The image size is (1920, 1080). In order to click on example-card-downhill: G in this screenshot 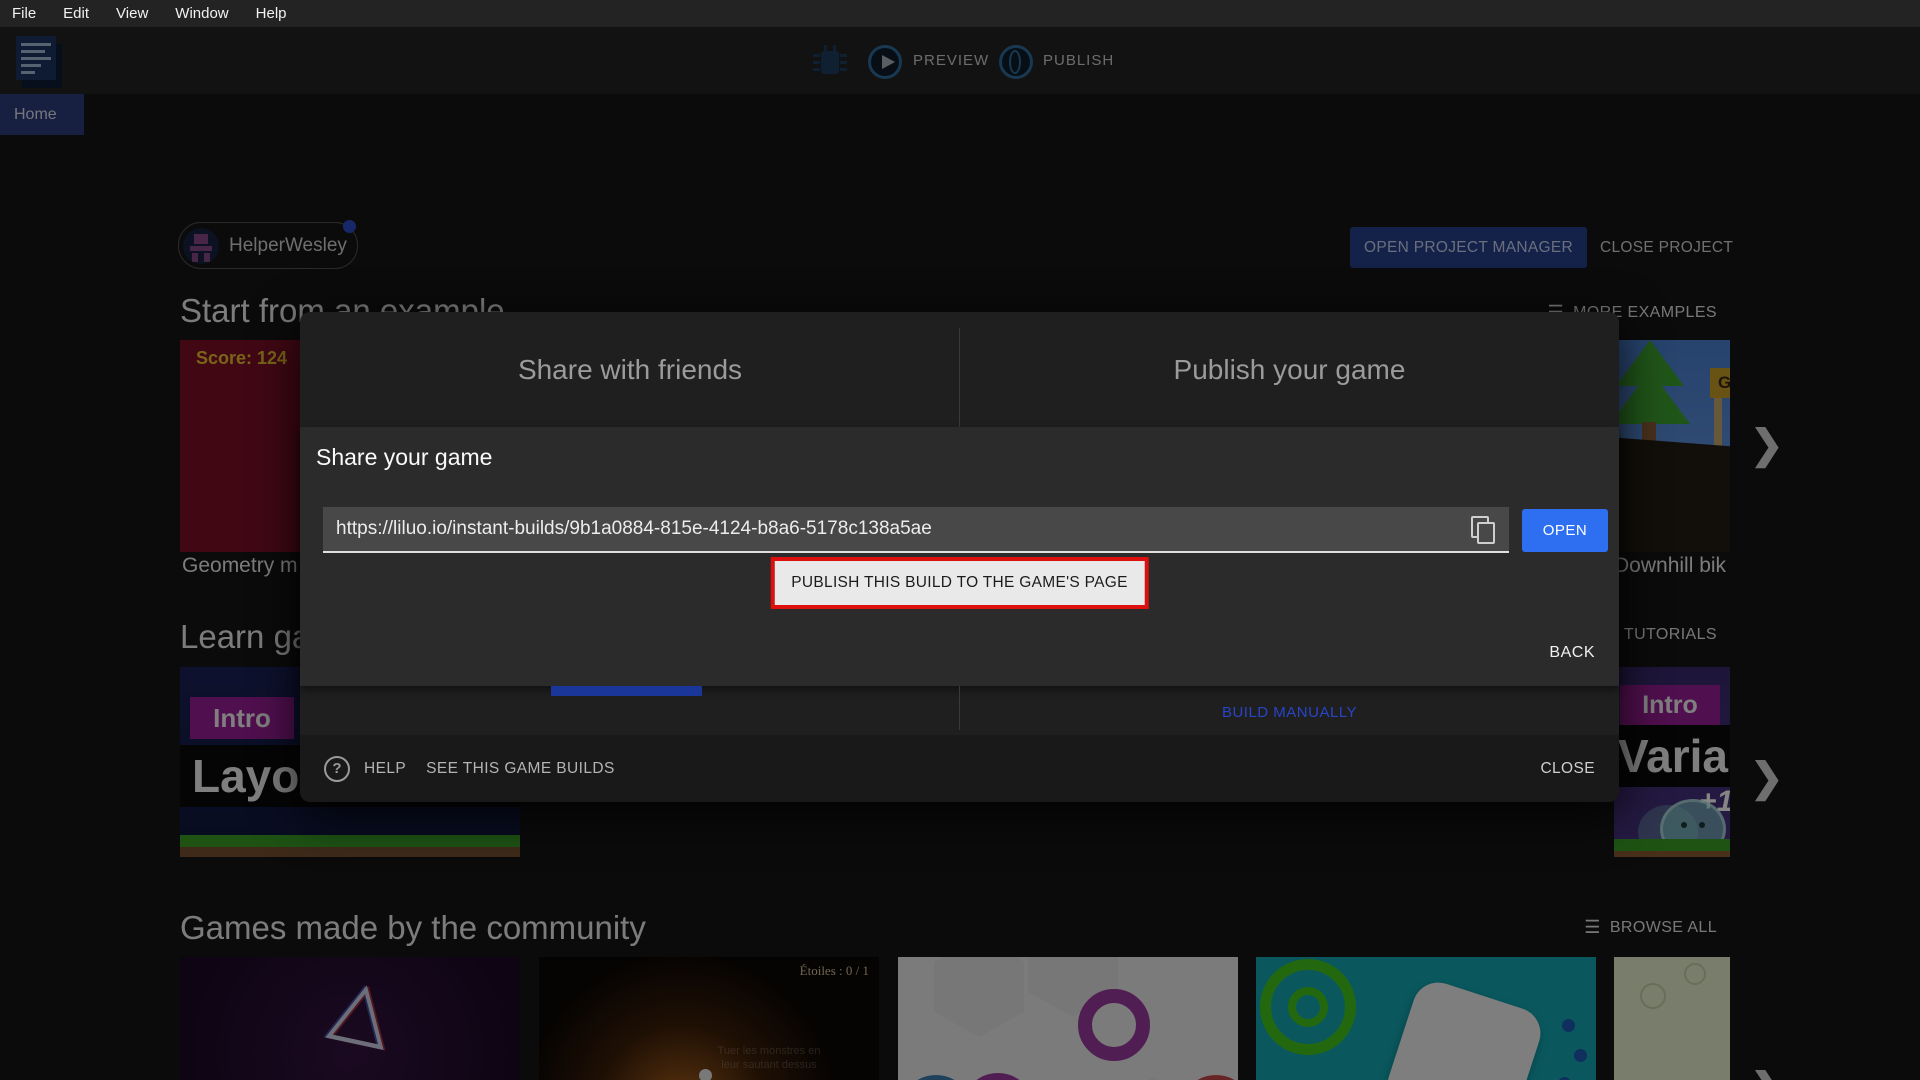, I will do `click(1672, 446)`.